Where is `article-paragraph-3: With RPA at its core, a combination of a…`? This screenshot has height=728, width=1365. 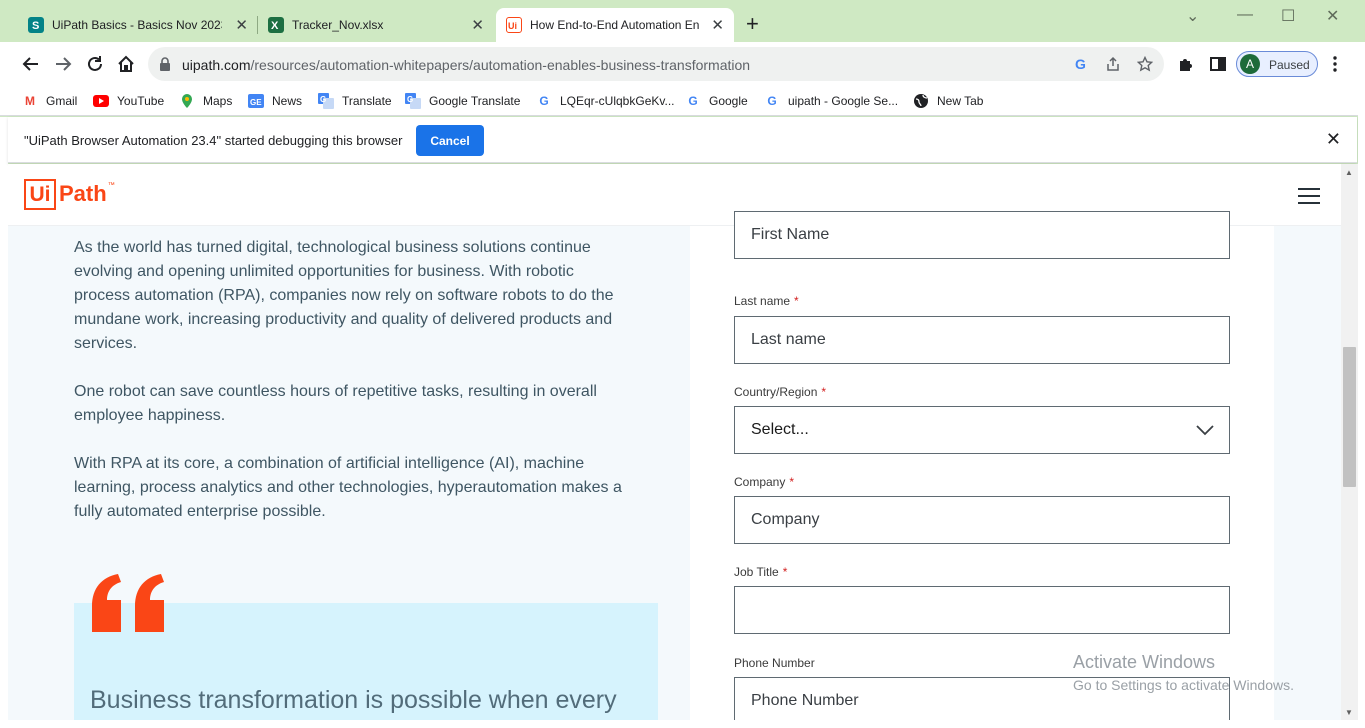 article-paragraph-3: With RPA at its core, a combination of a… is located at coordinates (348, 487).